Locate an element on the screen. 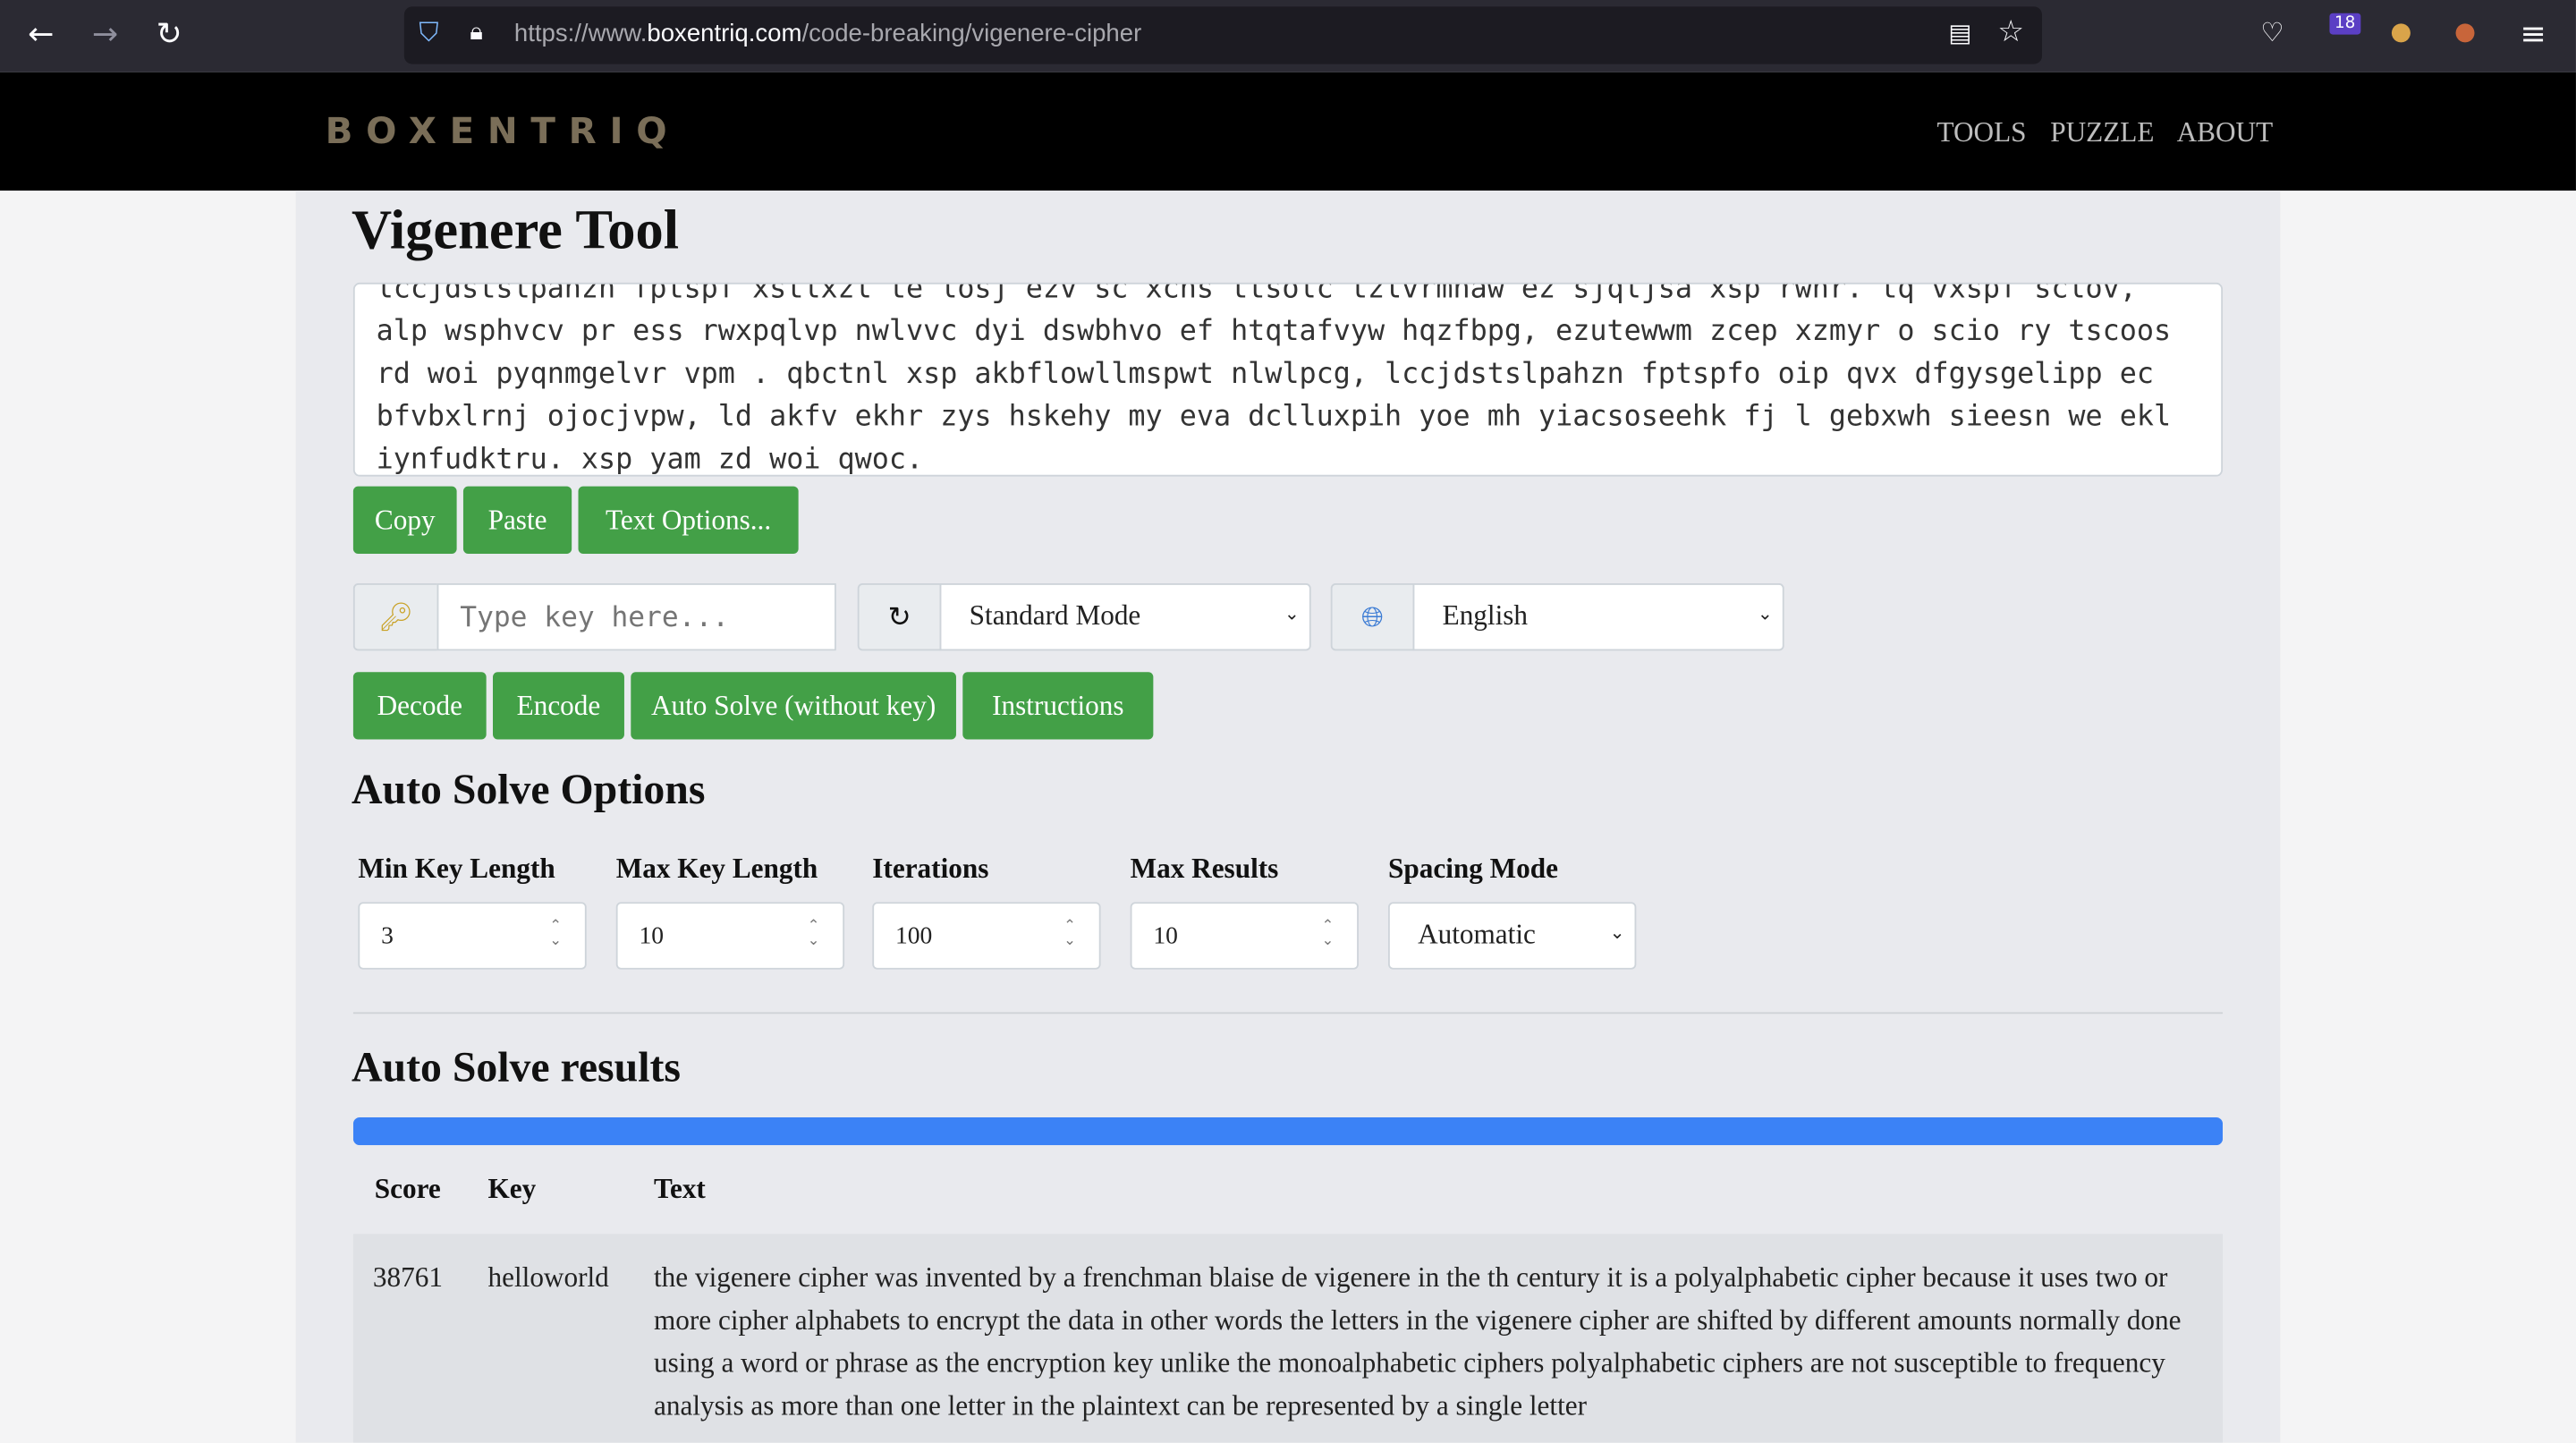 The width and height of the screenshot is (2576, 1443). key-header: Key is located at coordinates (512, 1189).